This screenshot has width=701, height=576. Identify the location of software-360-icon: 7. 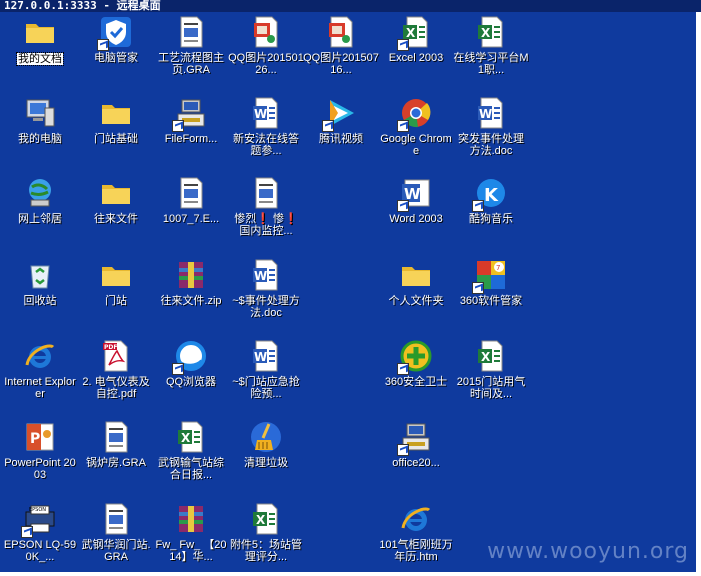
(490, 276).